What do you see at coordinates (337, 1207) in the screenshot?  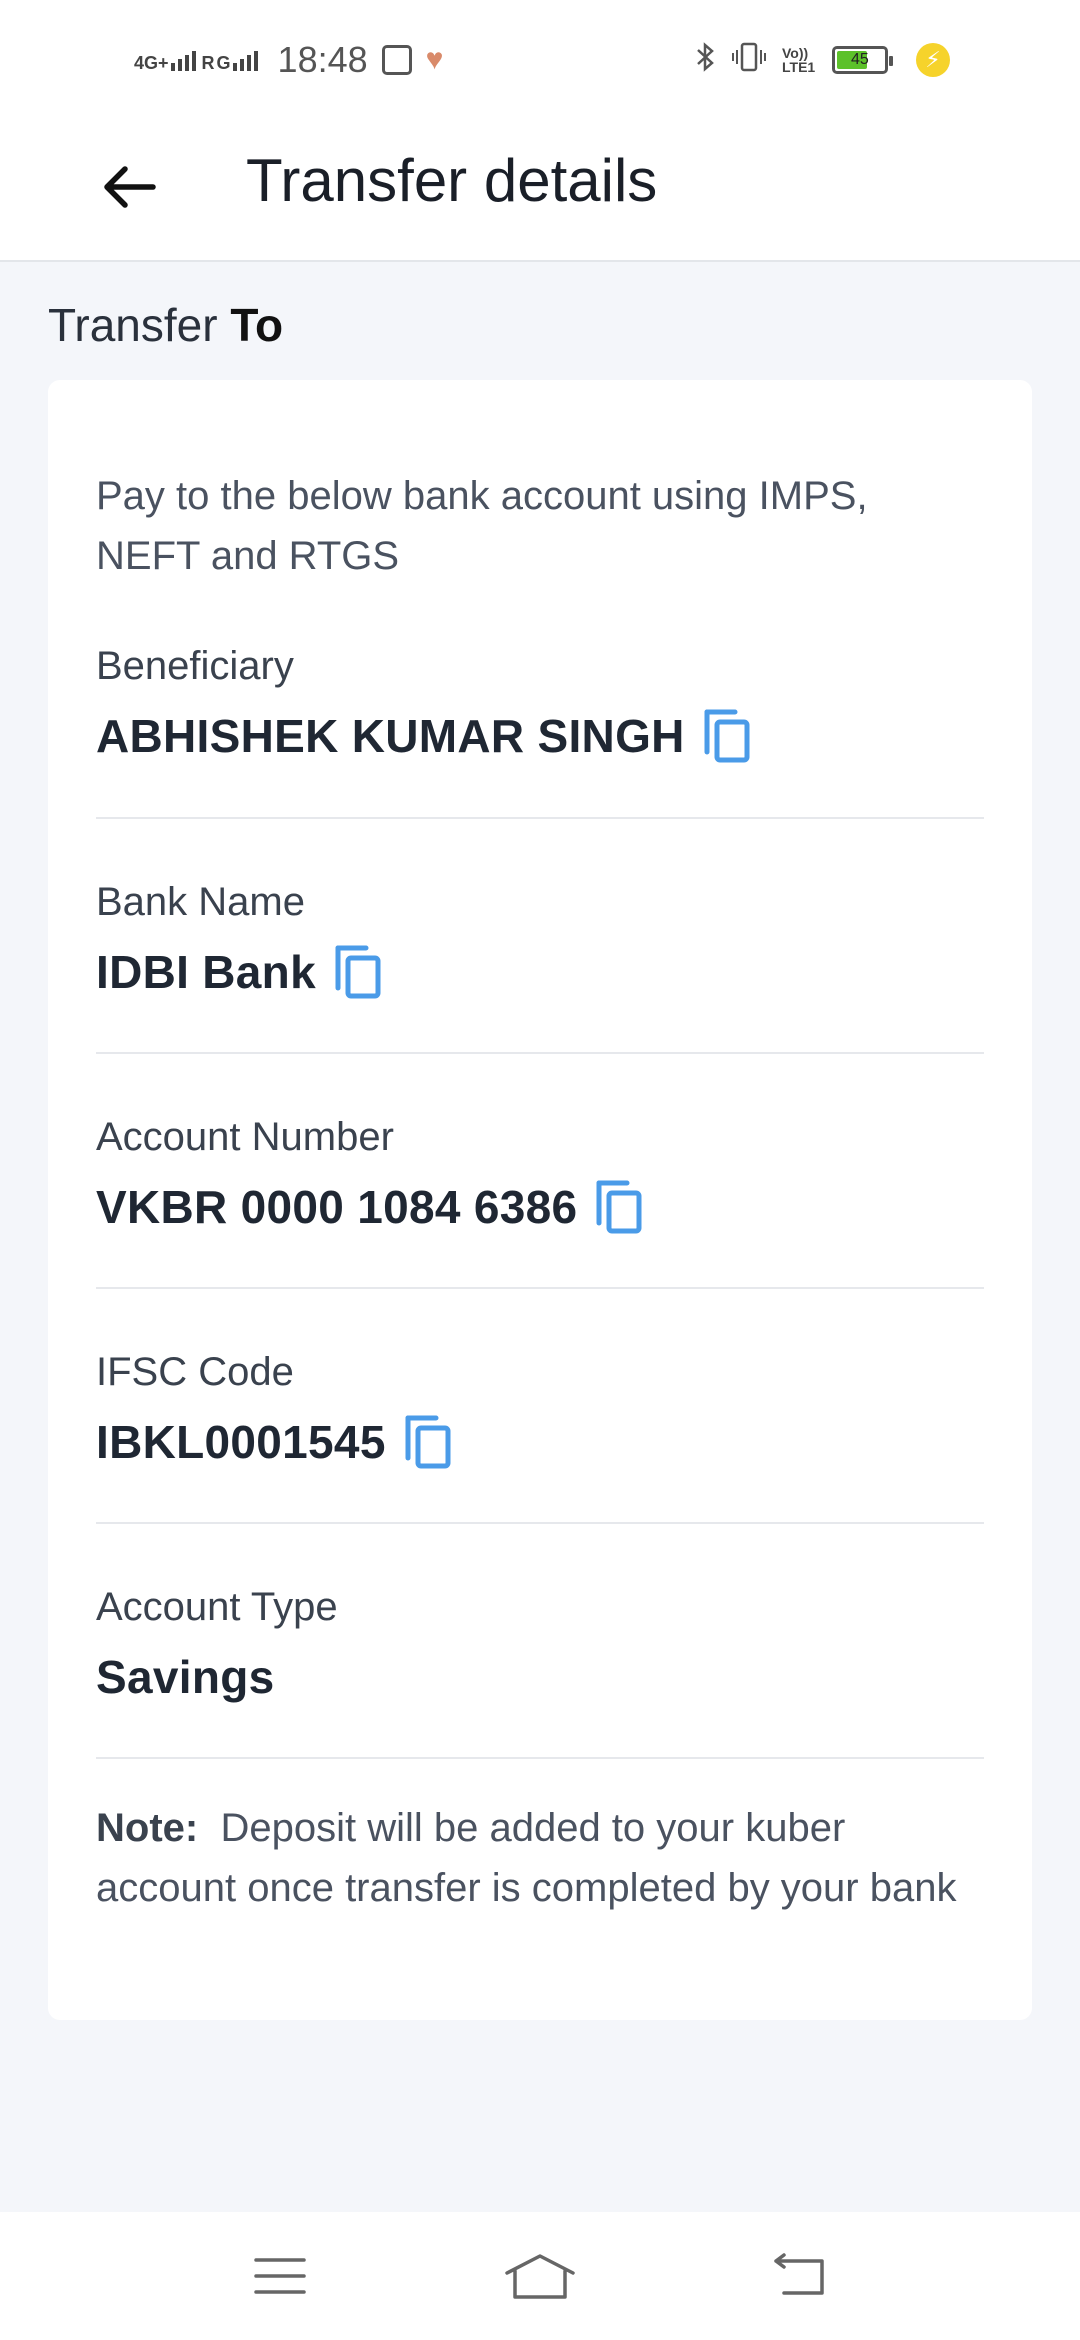 I see `field-value: VKBR 0000 1084 6386` at bounding box center [337, 1207].